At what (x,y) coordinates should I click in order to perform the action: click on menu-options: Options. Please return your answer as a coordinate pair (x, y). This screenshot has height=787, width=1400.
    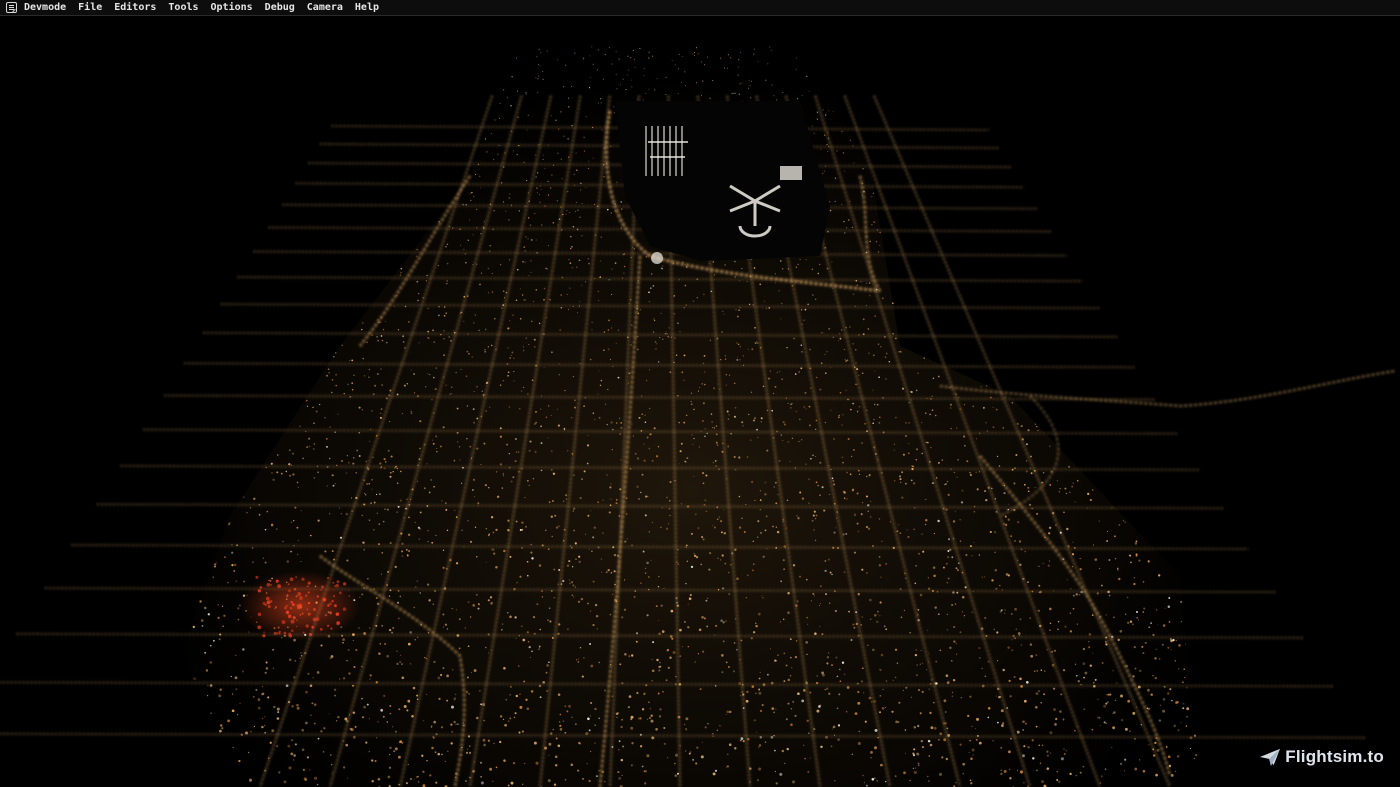
    Looking at the image, I should click on (232, 8).